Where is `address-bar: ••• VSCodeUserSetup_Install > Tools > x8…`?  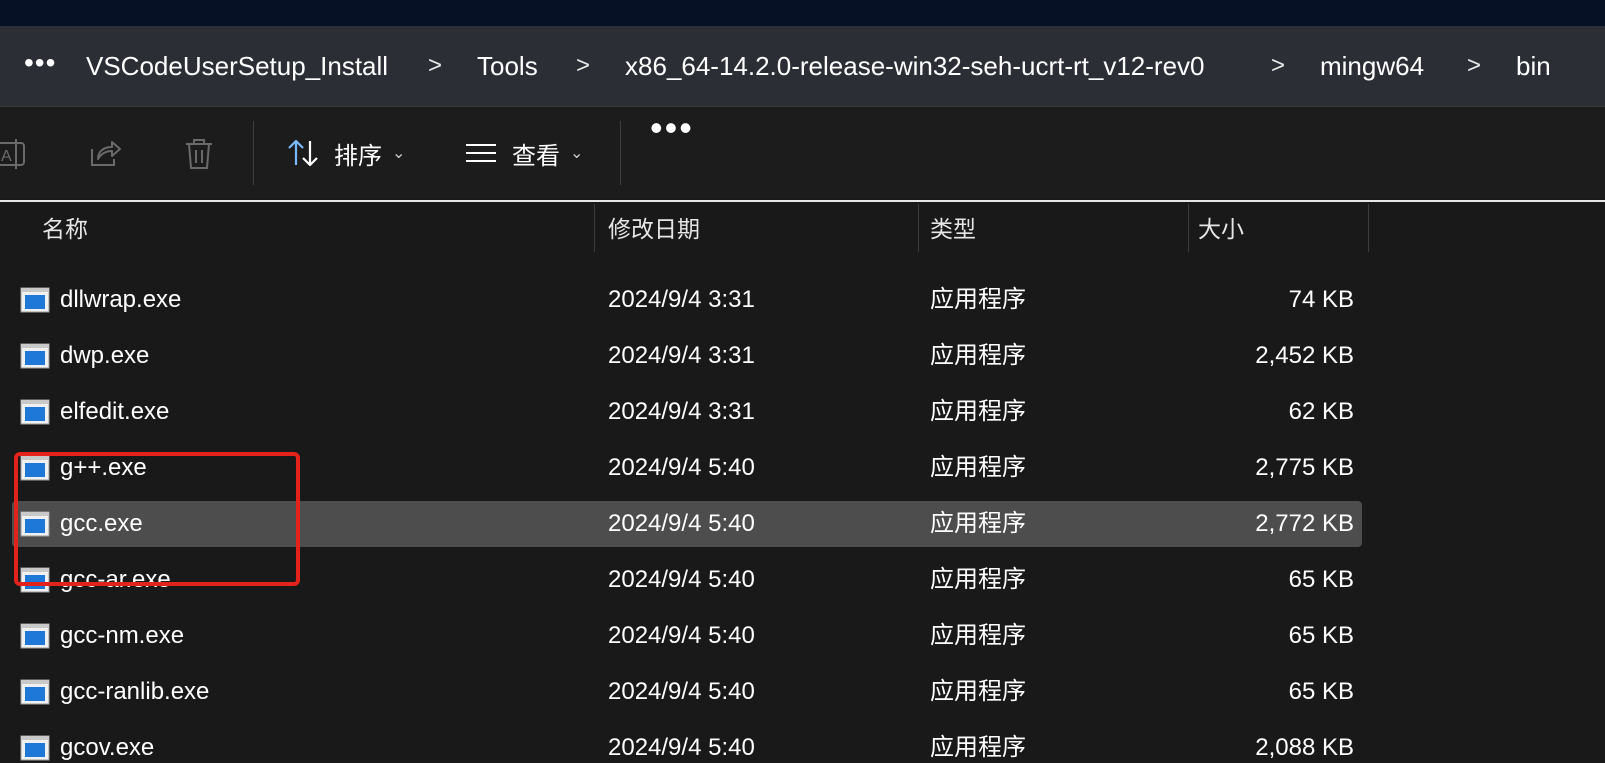
address-bar: ••• VSCodeUserSetup_Install > Tools > x8… is located at coordinates (802, 66).